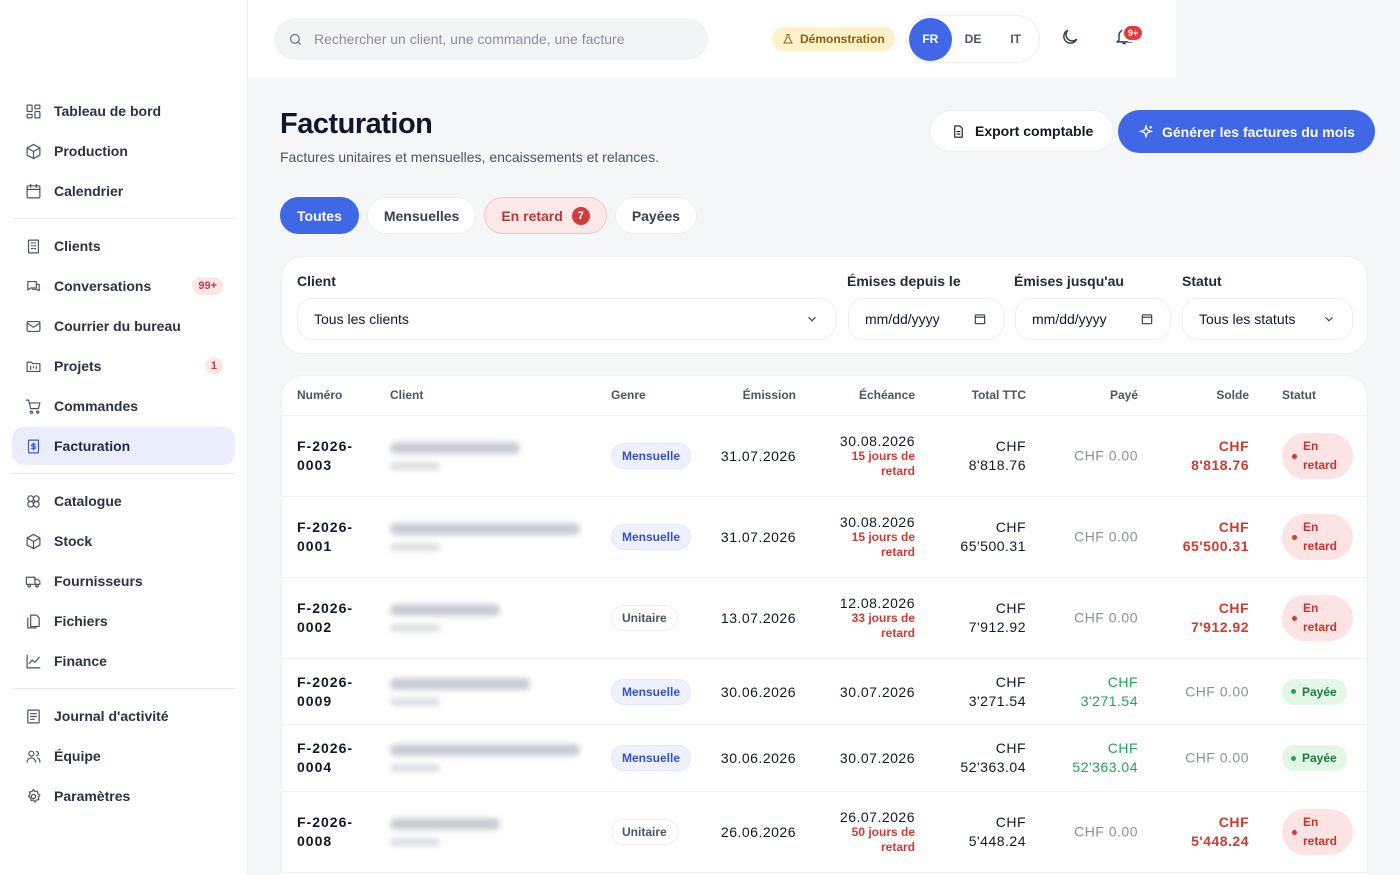 The image size is (1400, 875). What do you see at coordinates (33, 446) in the screenshot?
I see `invoice-icon` at bounding box center [33, 446].